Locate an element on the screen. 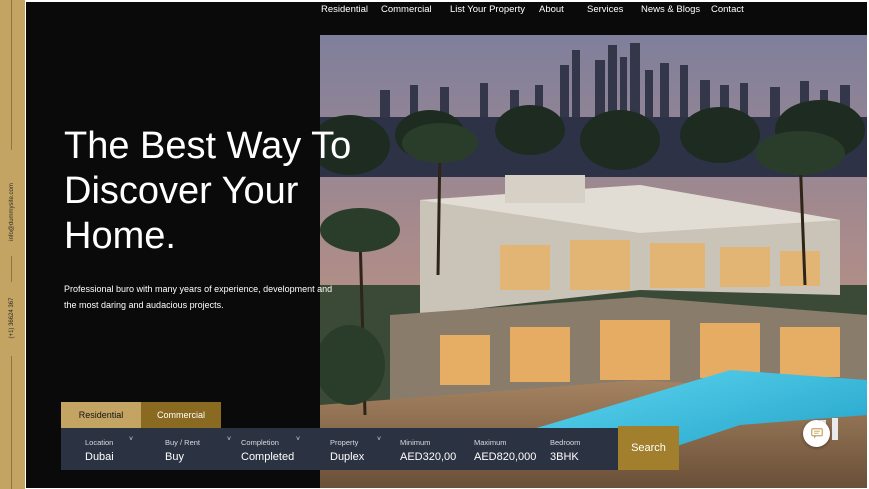 The width and height of the screenshot is (869, 489). search-button: Search is located at coordinates (648, 448).